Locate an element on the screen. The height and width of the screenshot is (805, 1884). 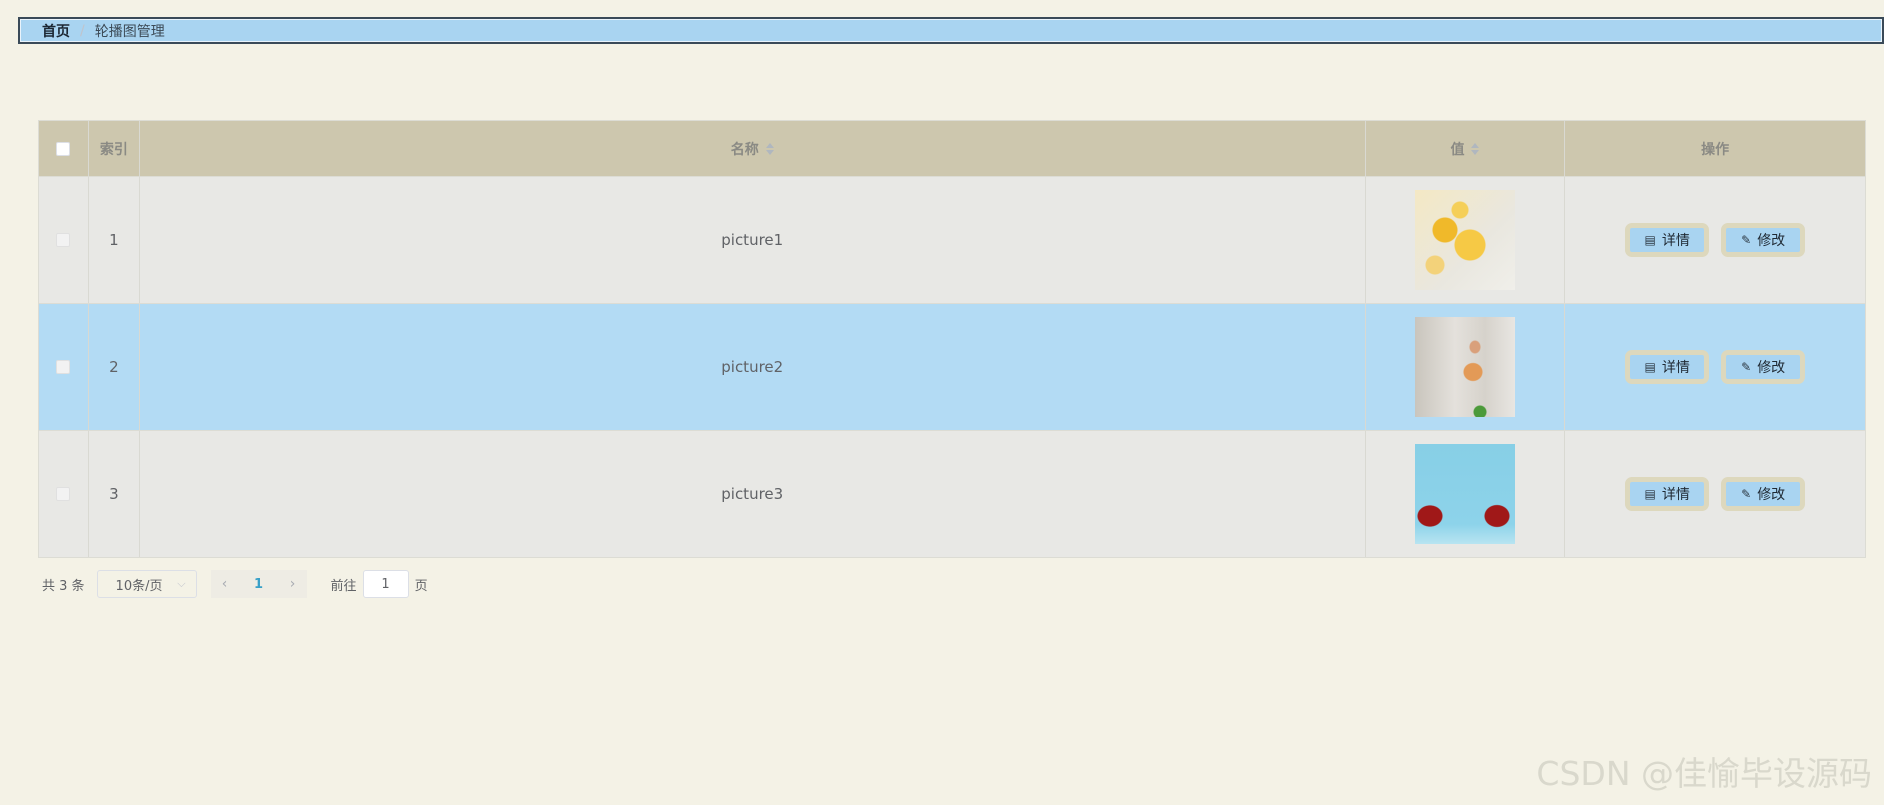
row-name: picture2 is located at coordinates (752, 367).